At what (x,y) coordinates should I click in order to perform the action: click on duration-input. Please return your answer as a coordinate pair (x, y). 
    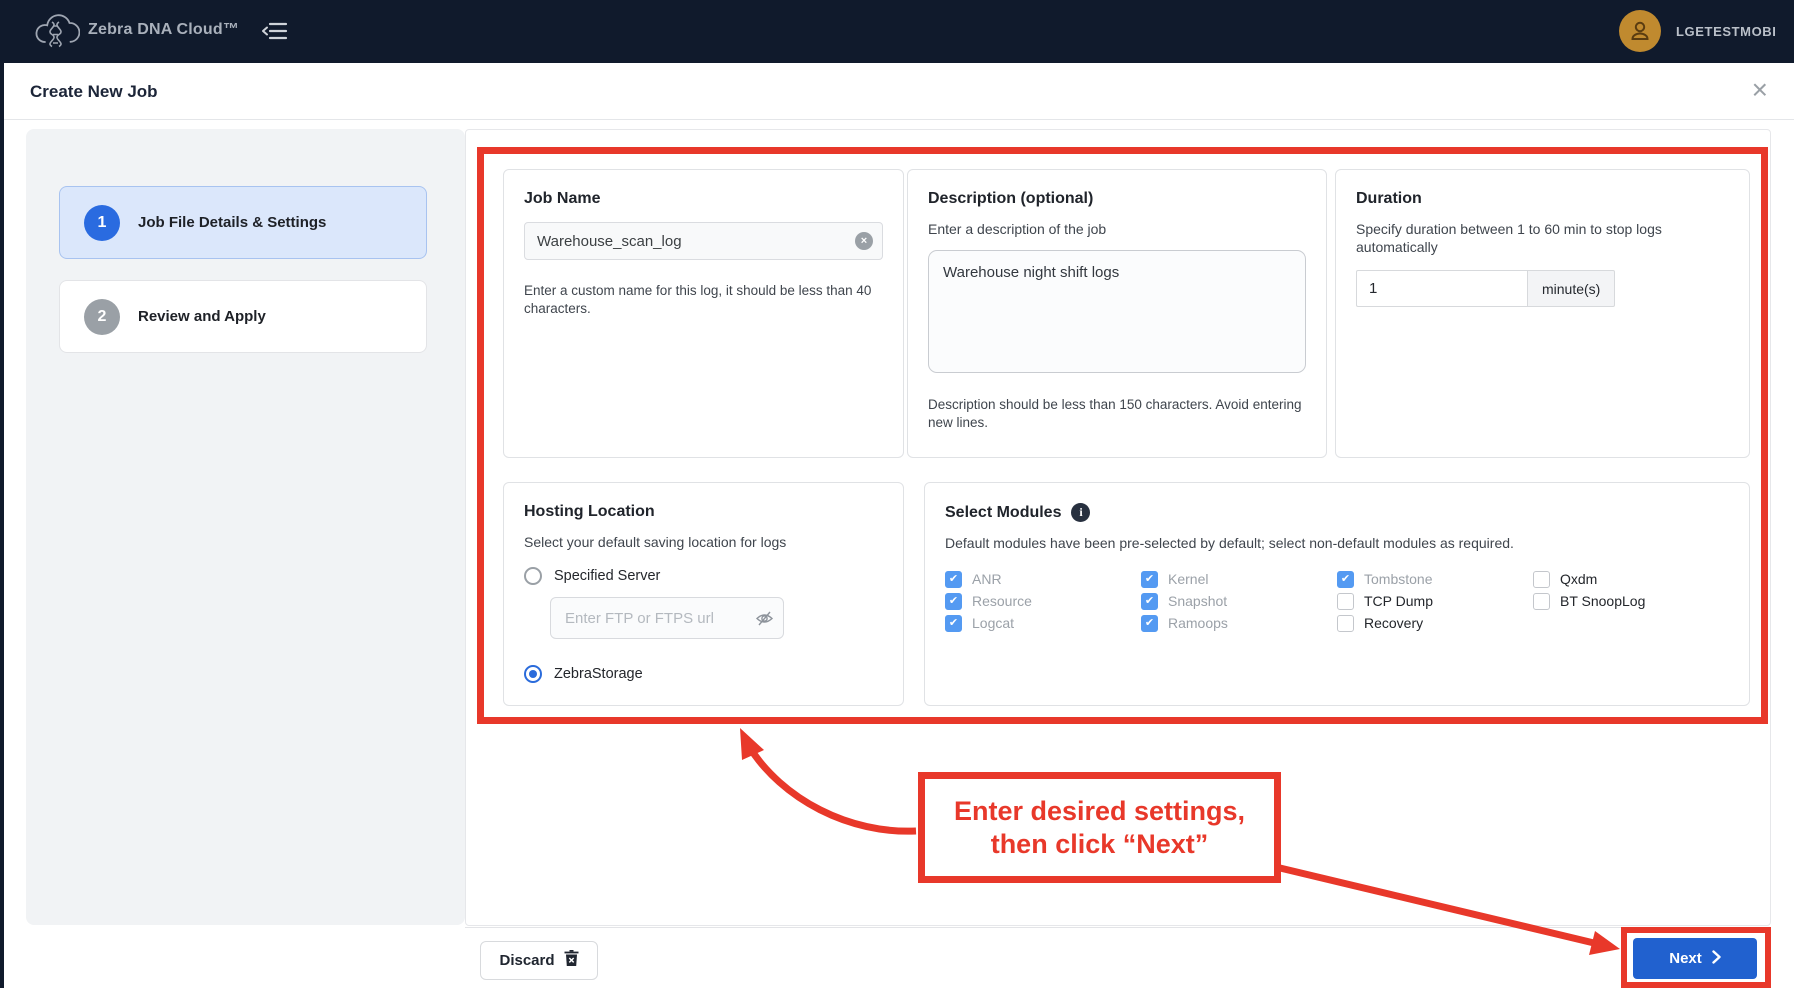
    Looking at the image, I should click on (1441, 289).